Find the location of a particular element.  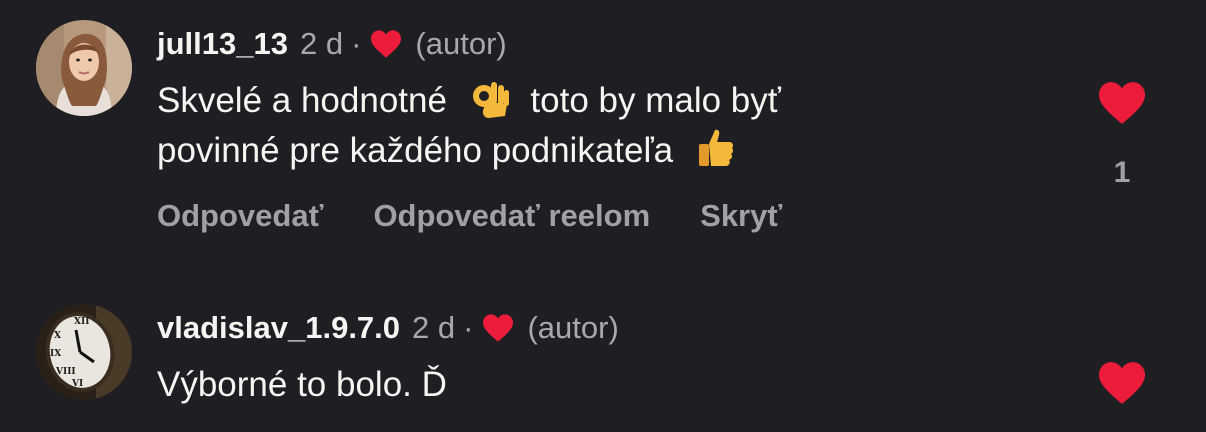

comment-text-part: povinné pre každého podnikateľa is located at coordinates (415, 150).